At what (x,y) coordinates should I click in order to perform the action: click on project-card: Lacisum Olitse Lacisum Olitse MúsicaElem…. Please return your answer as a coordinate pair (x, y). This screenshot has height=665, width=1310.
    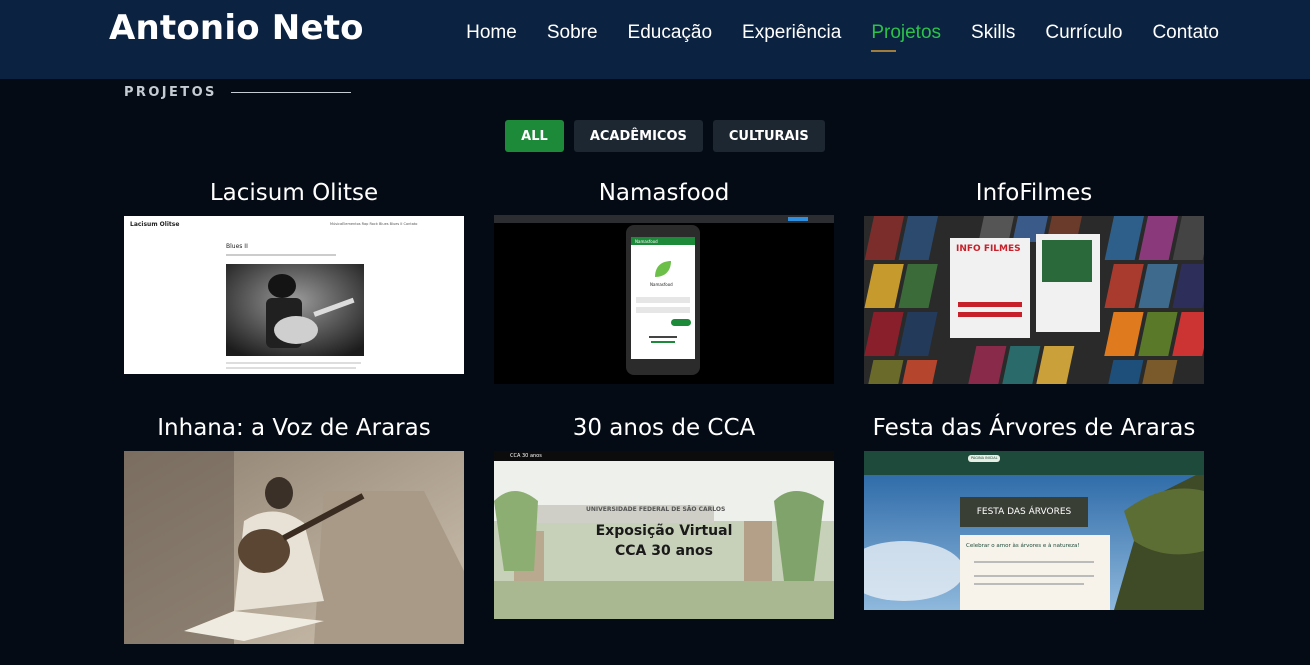
    Looking at the image, I should click on (294, 275).